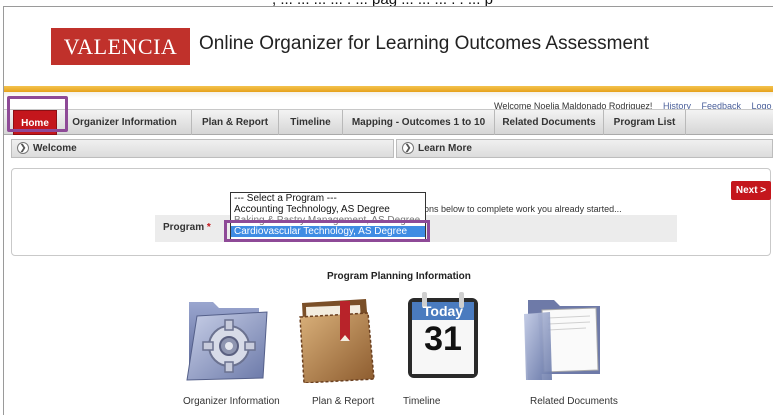  I want to click on program-label: Program *, so click(187, 227).